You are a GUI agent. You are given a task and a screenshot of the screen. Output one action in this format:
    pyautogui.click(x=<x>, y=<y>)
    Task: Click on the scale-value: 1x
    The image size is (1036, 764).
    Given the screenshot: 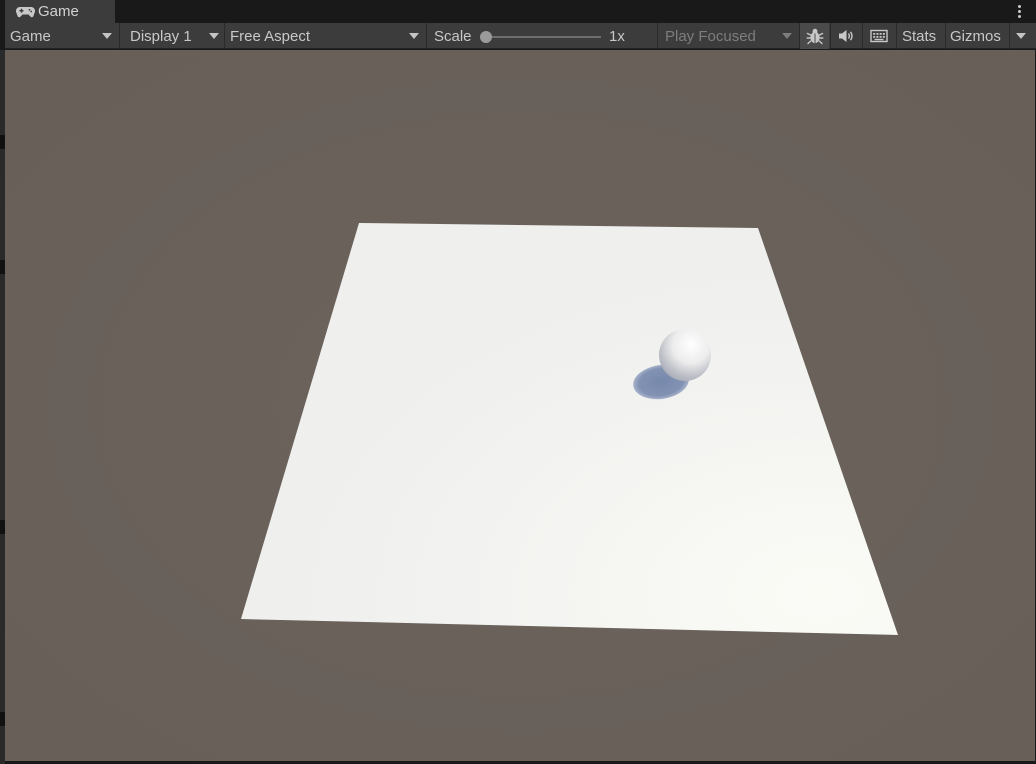 What is the action you would take?
    pyautogui.click(x=617, y=36)
    